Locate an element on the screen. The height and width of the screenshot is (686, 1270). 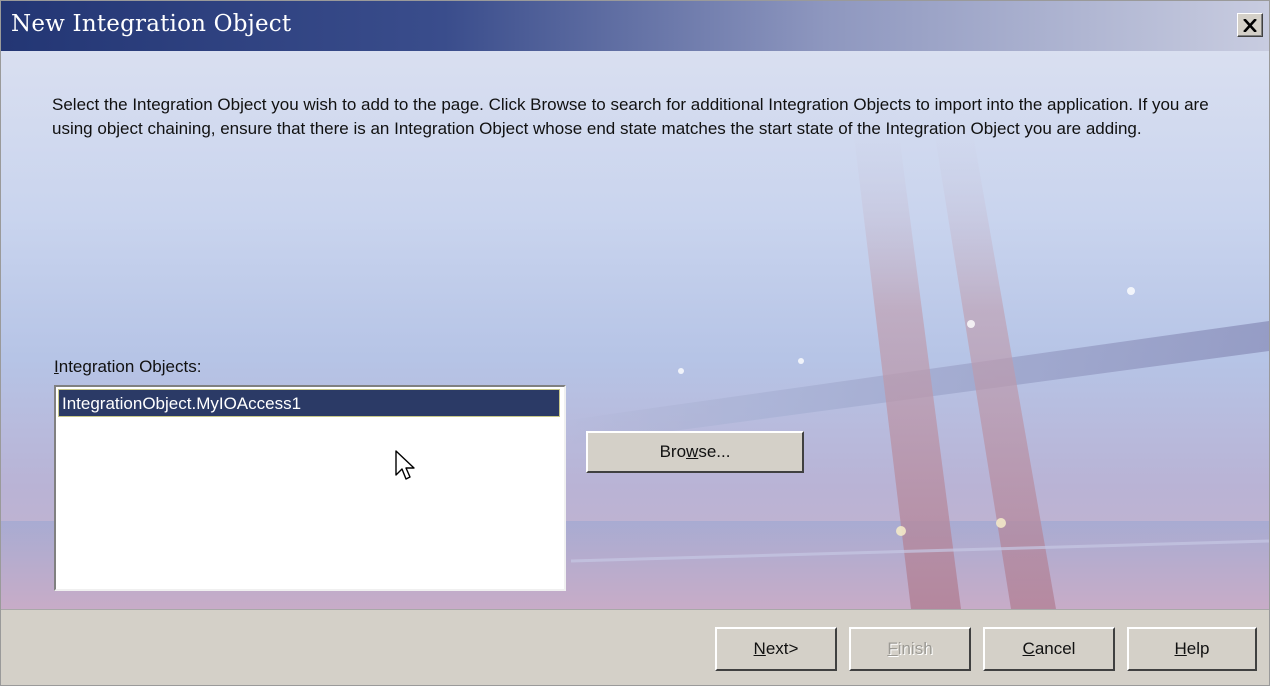
close-icon is located at coordinates (1250, 25).